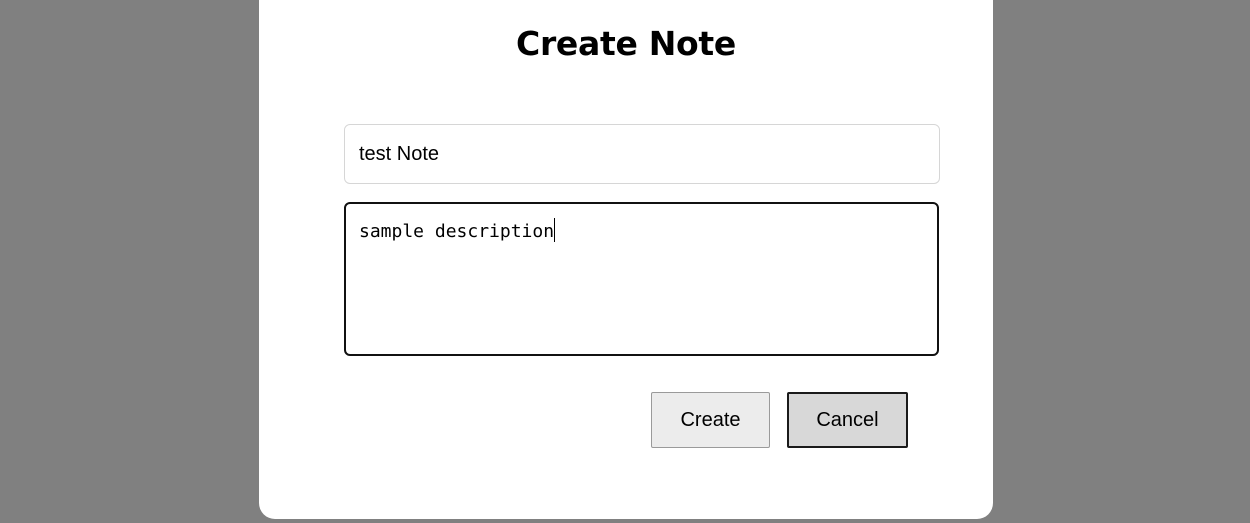  What do you see at coordinates (710, 420) in the screenshot?
I see `create-button: Create` at bounding box center [710, 420].